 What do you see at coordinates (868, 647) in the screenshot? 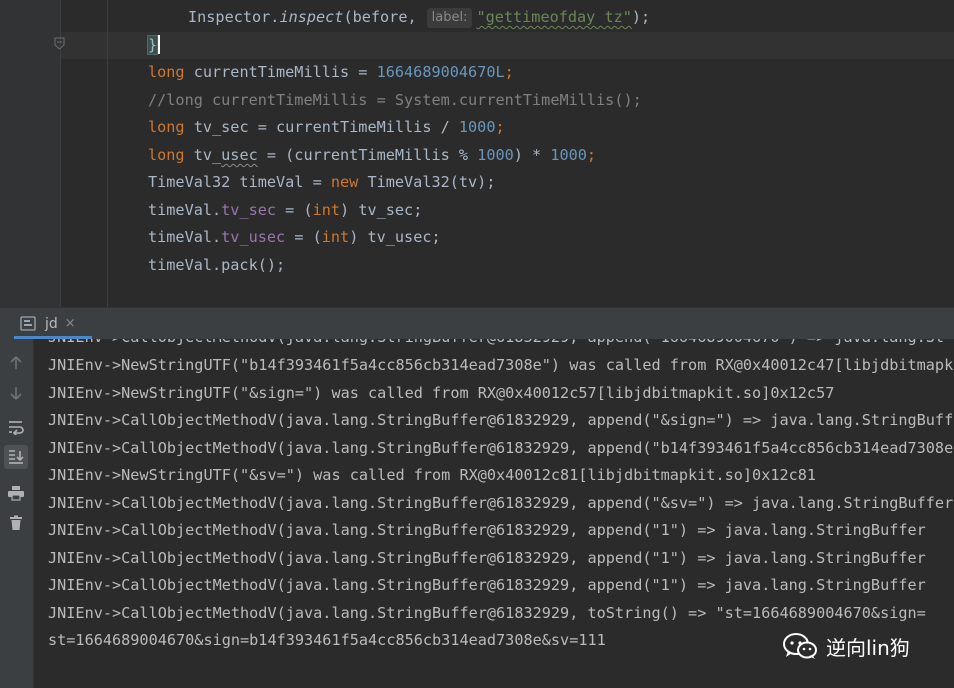
I see `watermark-text: 逆向lin狗` at bounding box center [868, 647].